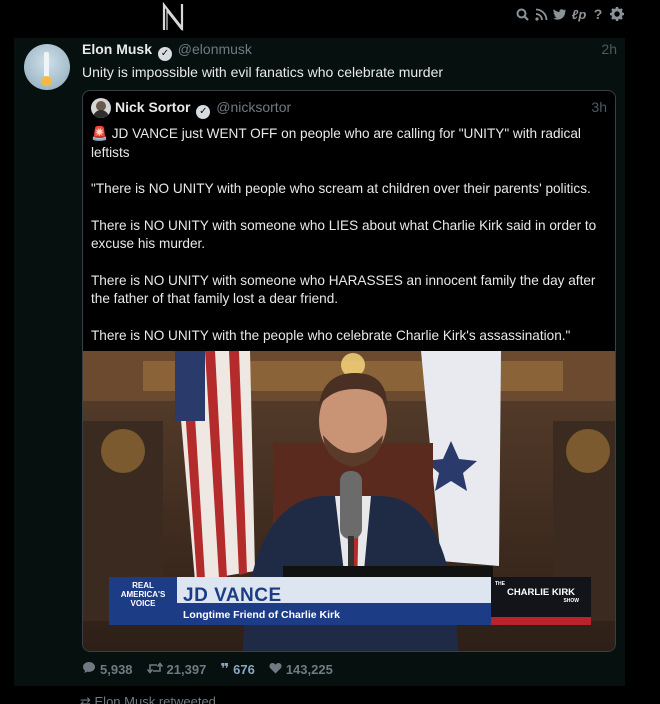 This screenshot has height=704, width=660. Describe the element at coordinates (174, 16) in the screenshot. I see `app-logo` at that location.